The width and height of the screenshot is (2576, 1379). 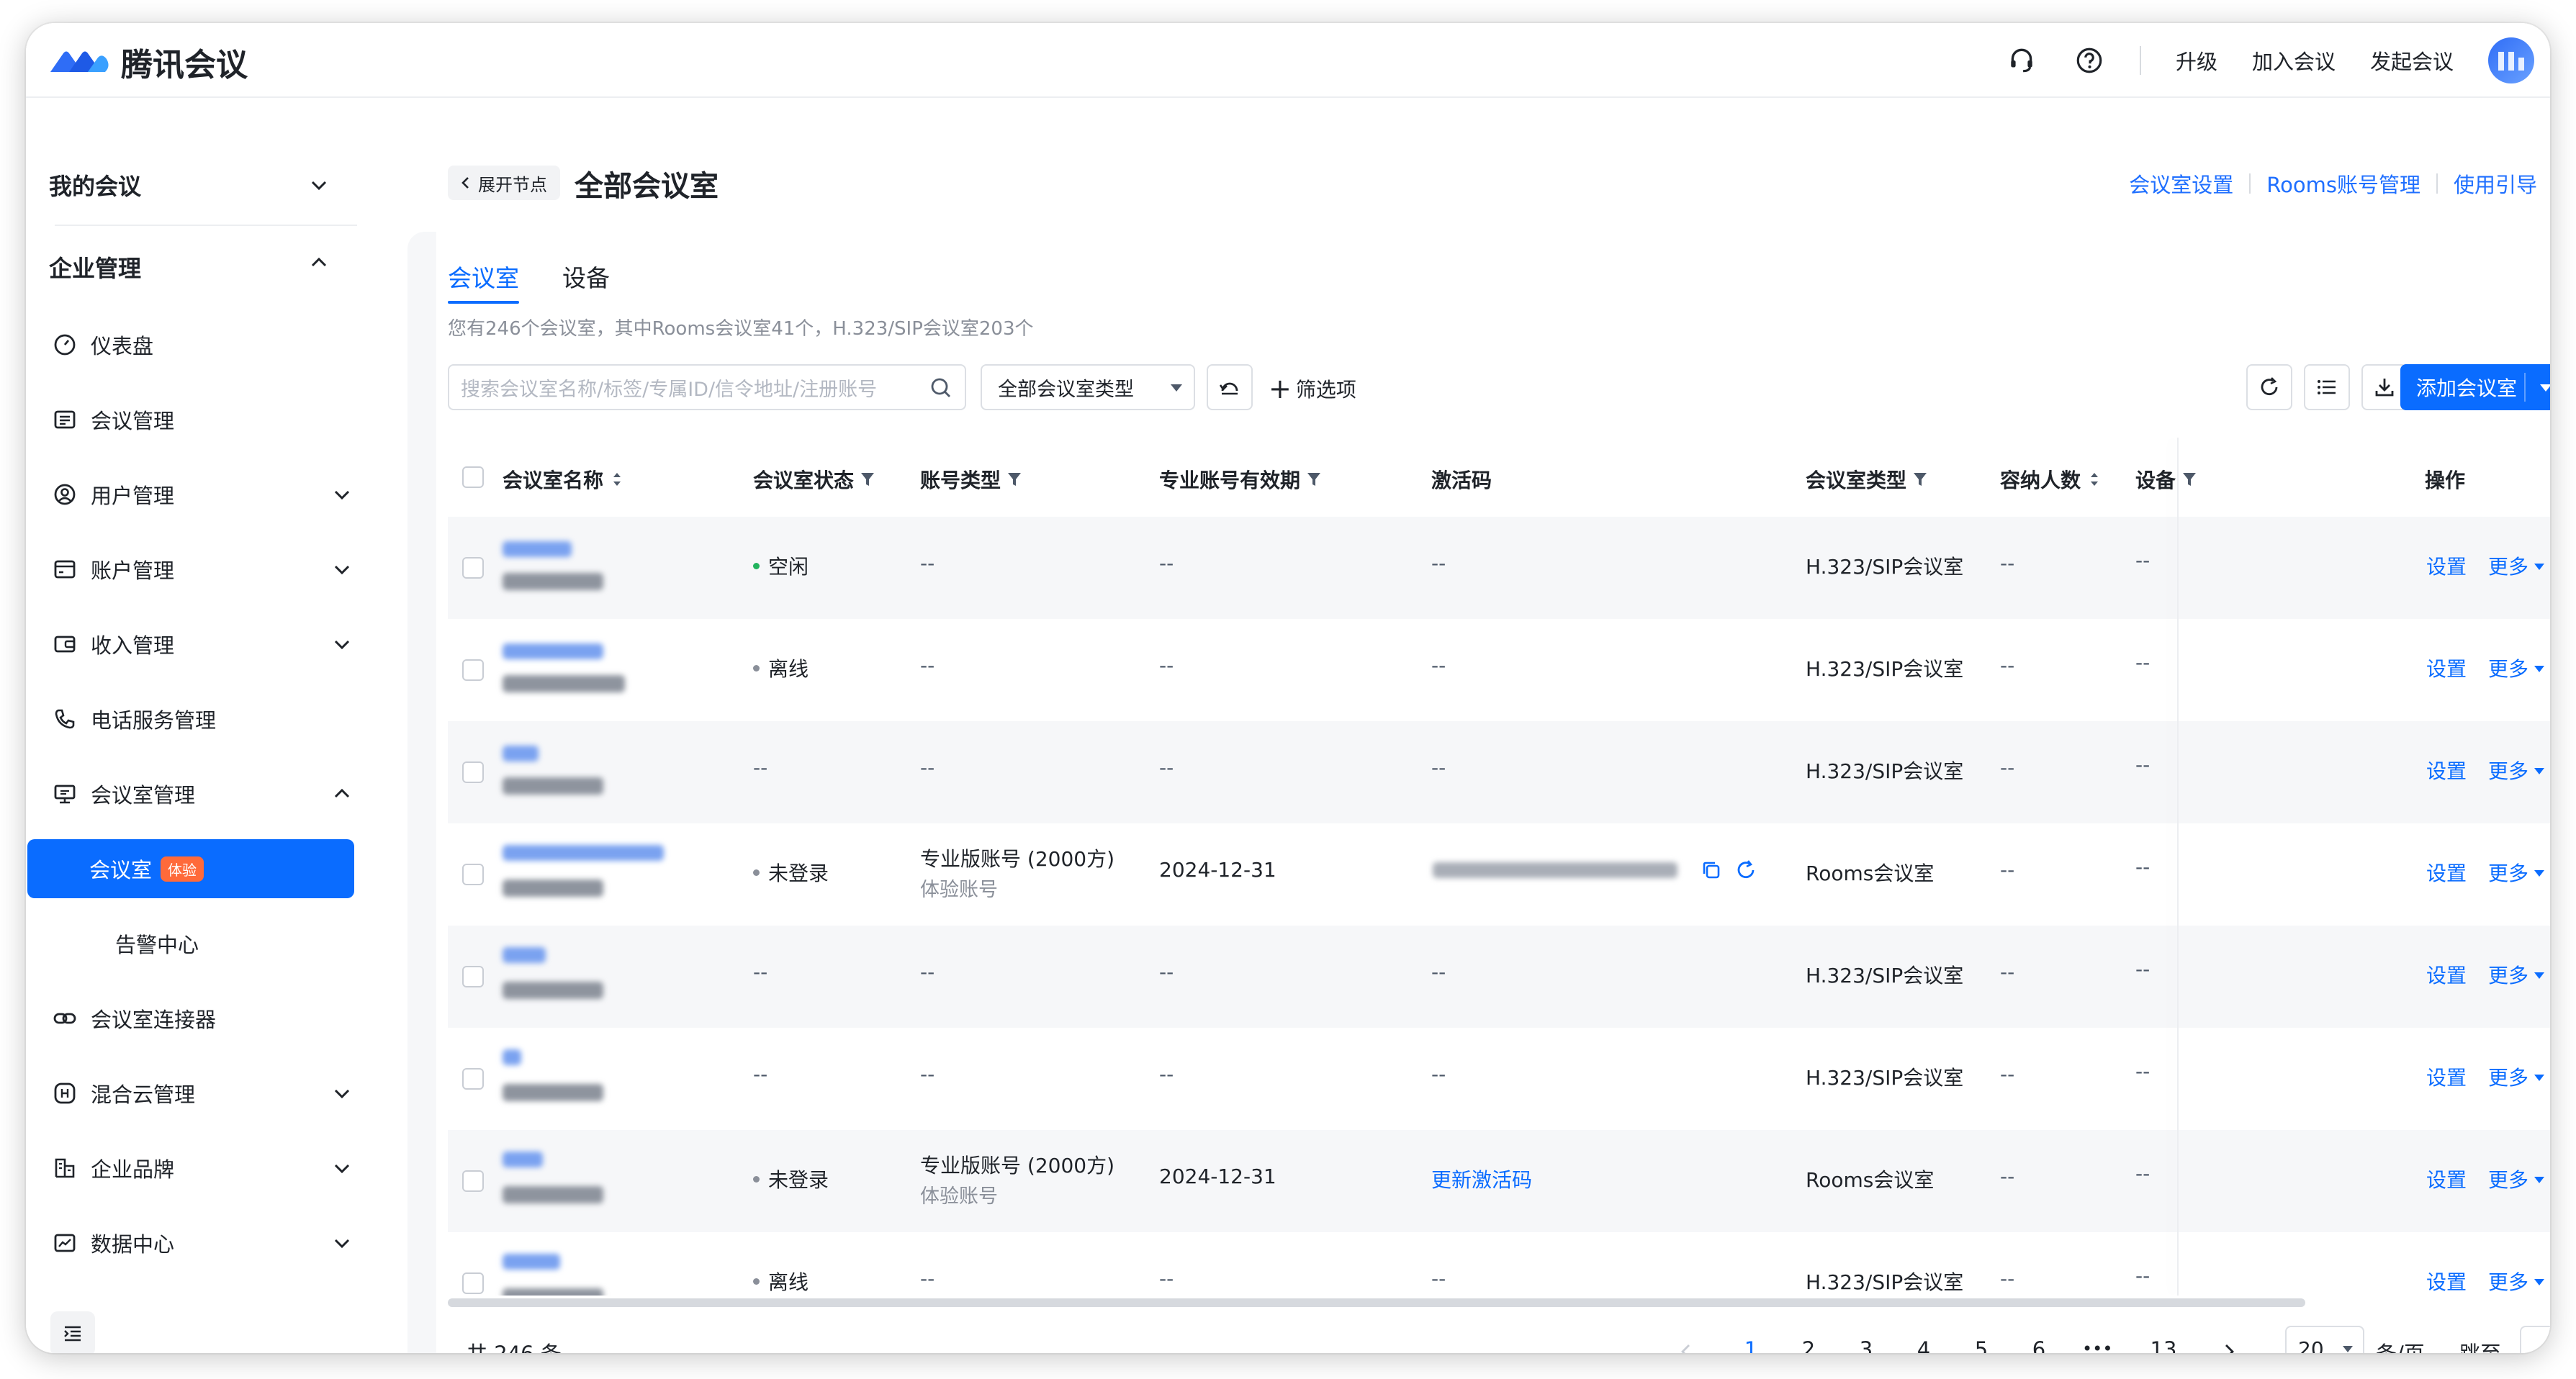 I want to click on horizontal-scrollbar, so click(x=1376, y=1302).